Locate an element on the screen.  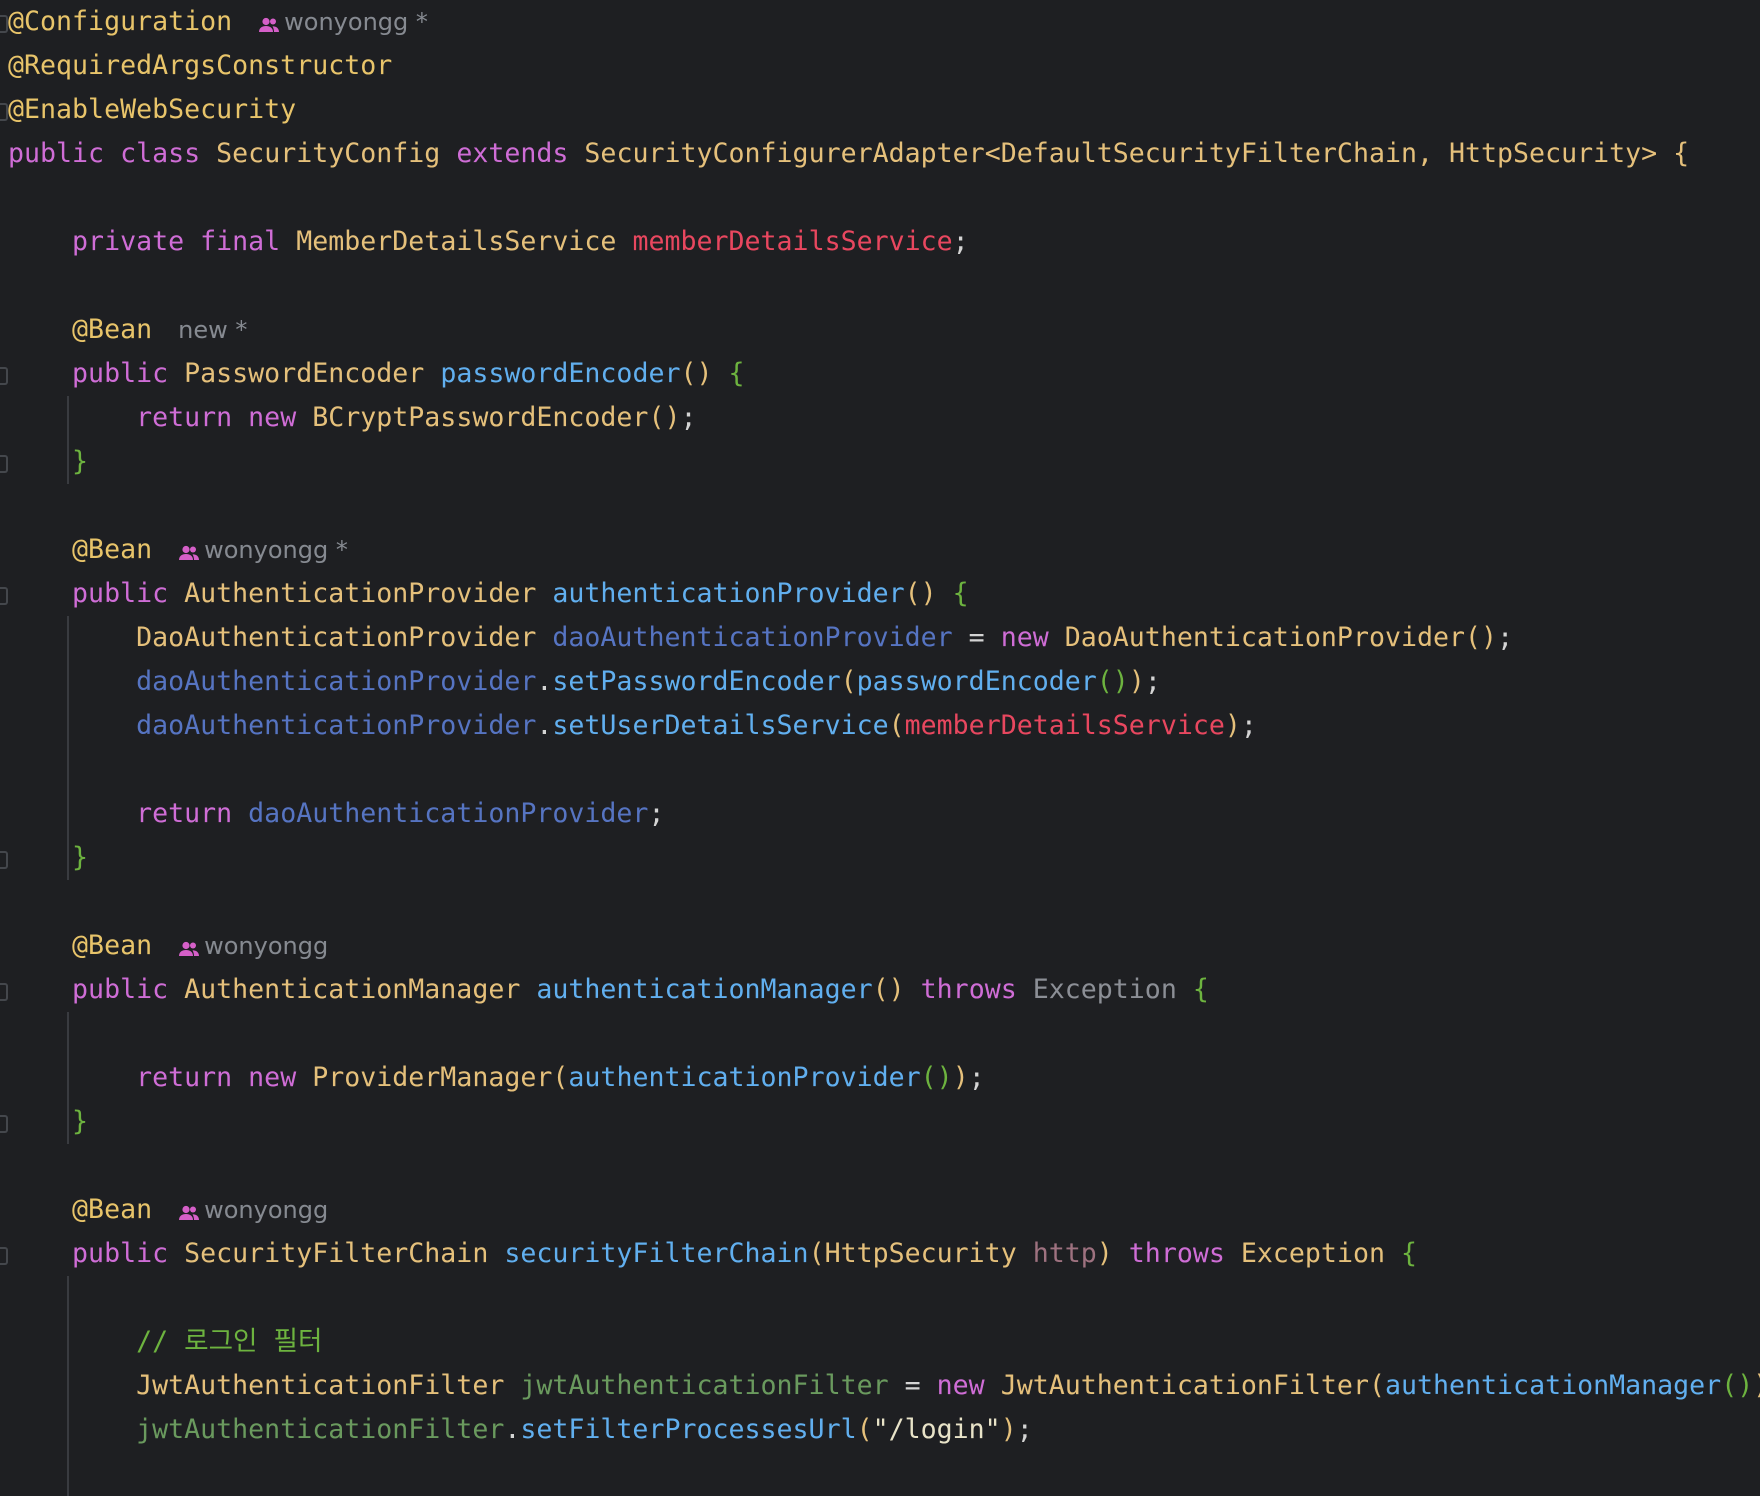
code-token: BCryptPasswordEncoder is located at coordinates (480, 417).